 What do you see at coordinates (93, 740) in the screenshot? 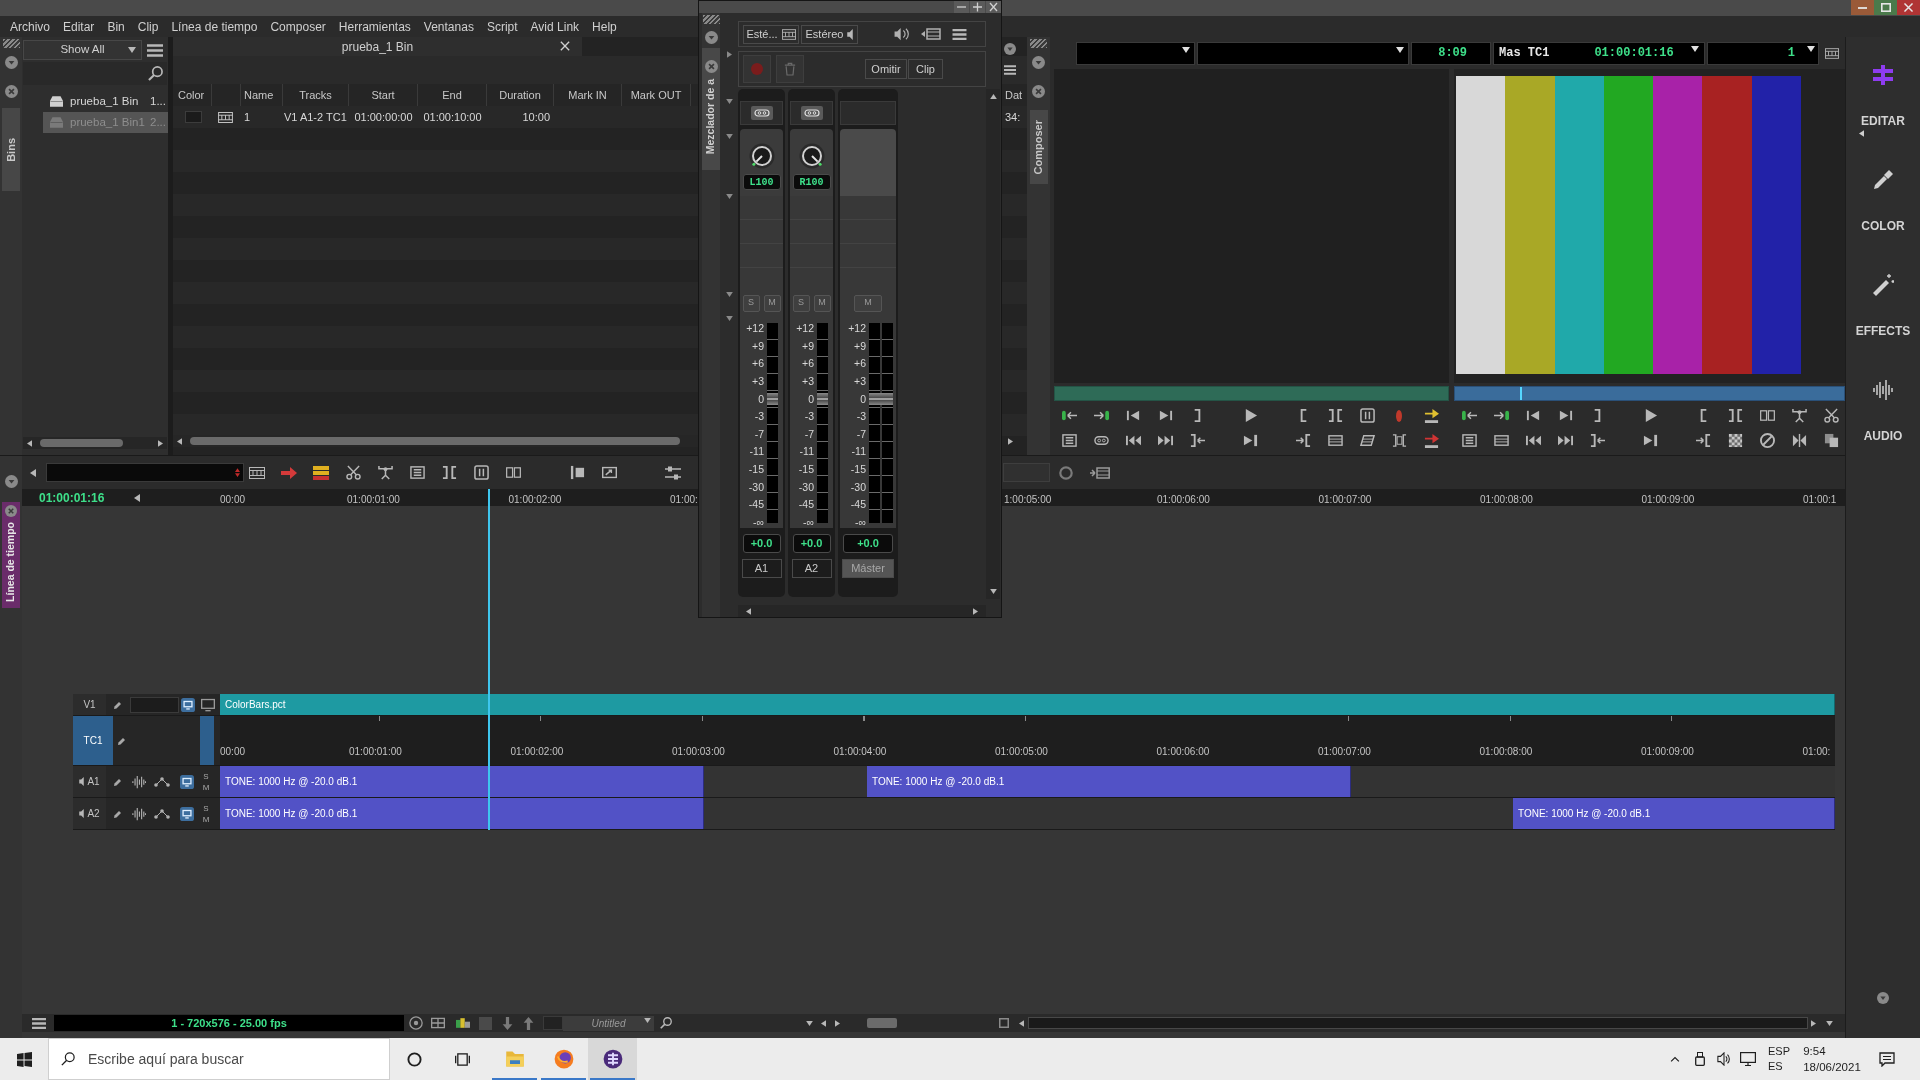
I see `track-selector: TC1` at bounding box center [93, 740].